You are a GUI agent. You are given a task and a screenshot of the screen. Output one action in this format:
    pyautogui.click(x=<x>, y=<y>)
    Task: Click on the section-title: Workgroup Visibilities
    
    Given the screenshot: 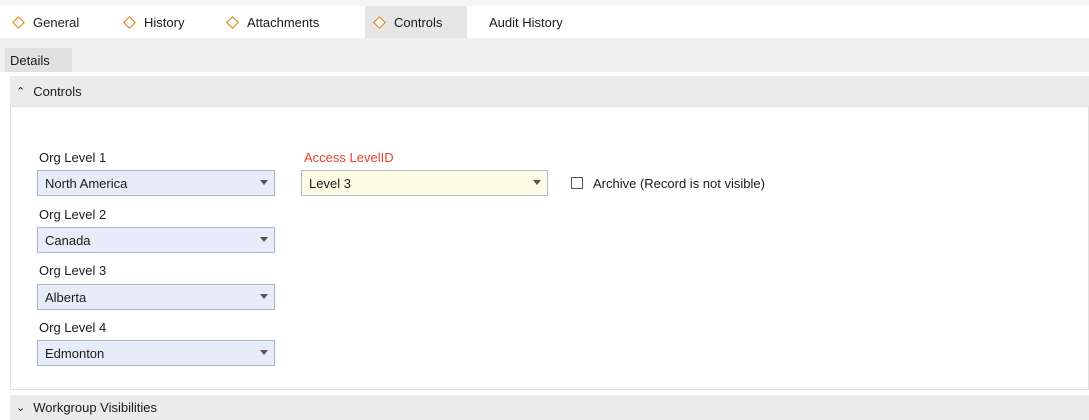 What is the action you would take?
    pyautogui.click(x=95, y=407)
    